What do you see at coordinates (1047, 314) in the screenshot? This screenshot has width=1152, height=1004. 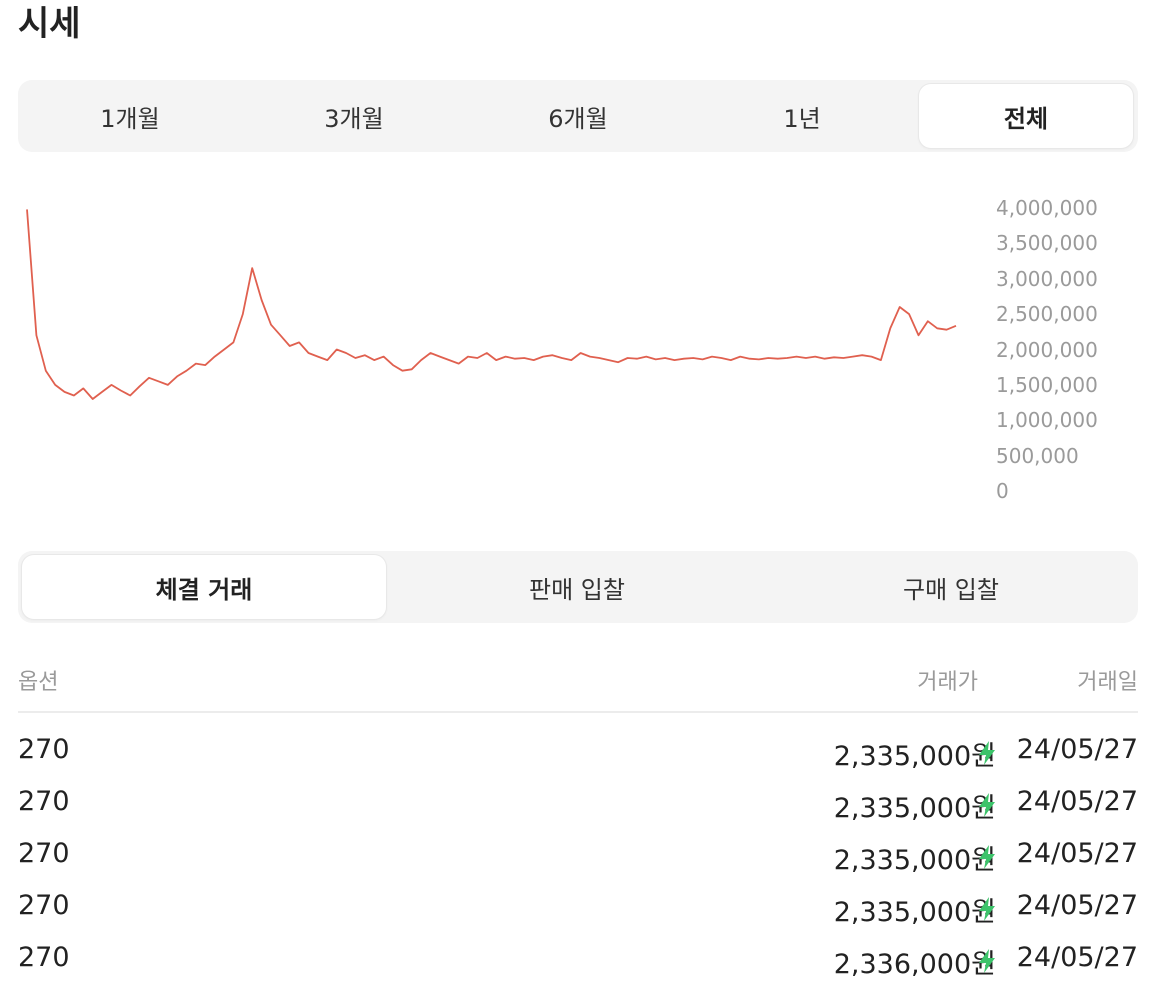 I see `y-tick-label: 2,500,000` at bounding box center [1047, 314].